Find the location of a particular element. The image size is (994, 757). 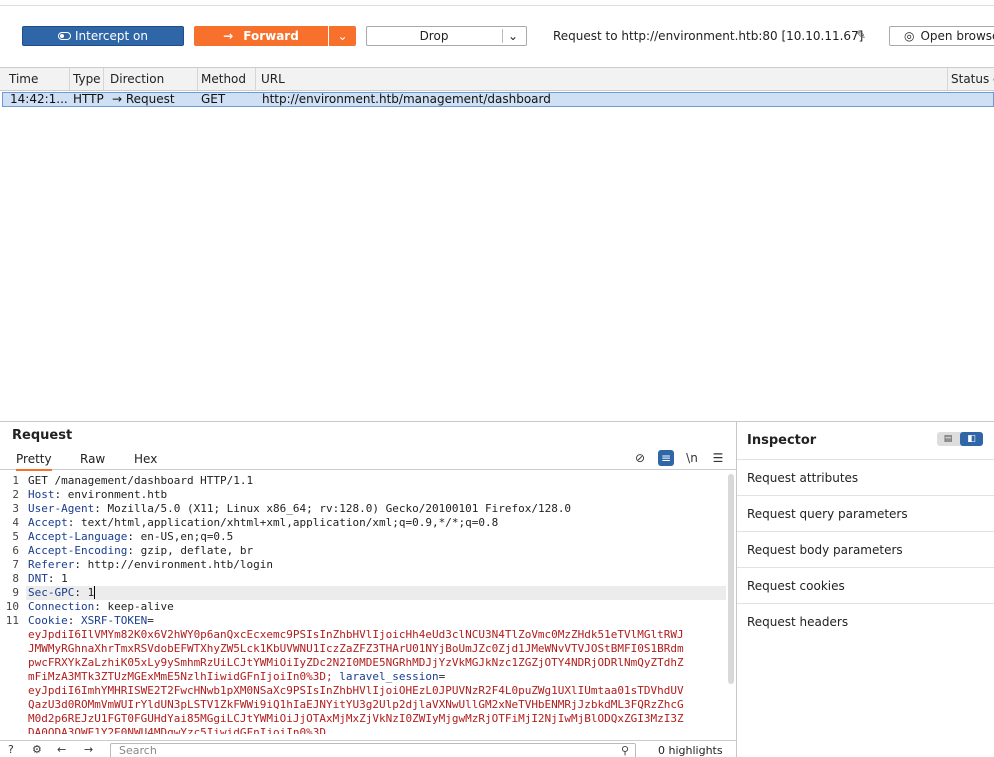

inspector-item-body-params: Request body parameters is located at coordinates (865, 549).